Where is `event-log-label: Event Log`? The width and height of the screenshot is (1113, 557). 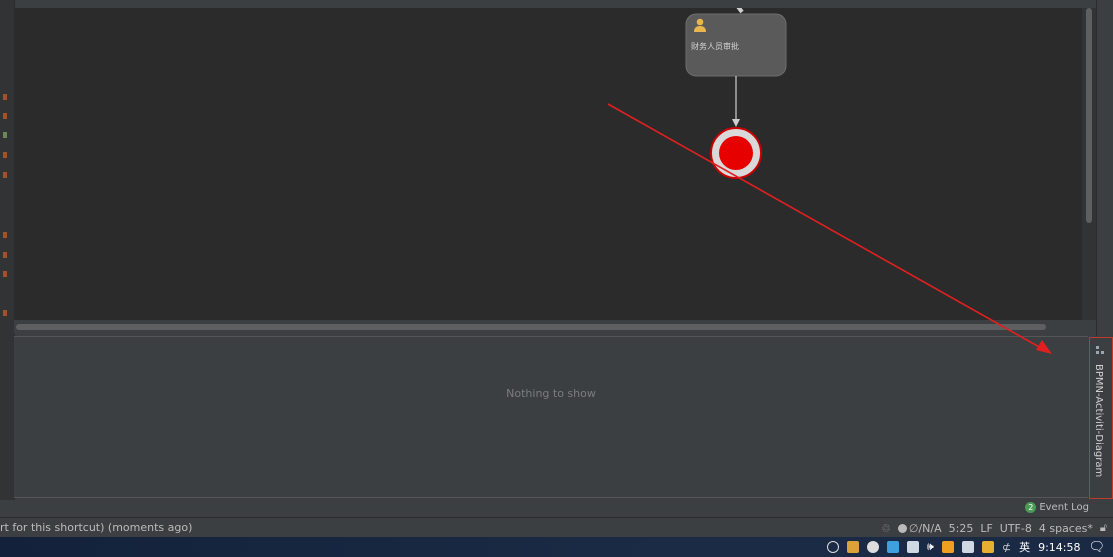
event-log-label: Event Log is located at coordinates (1064, 507).